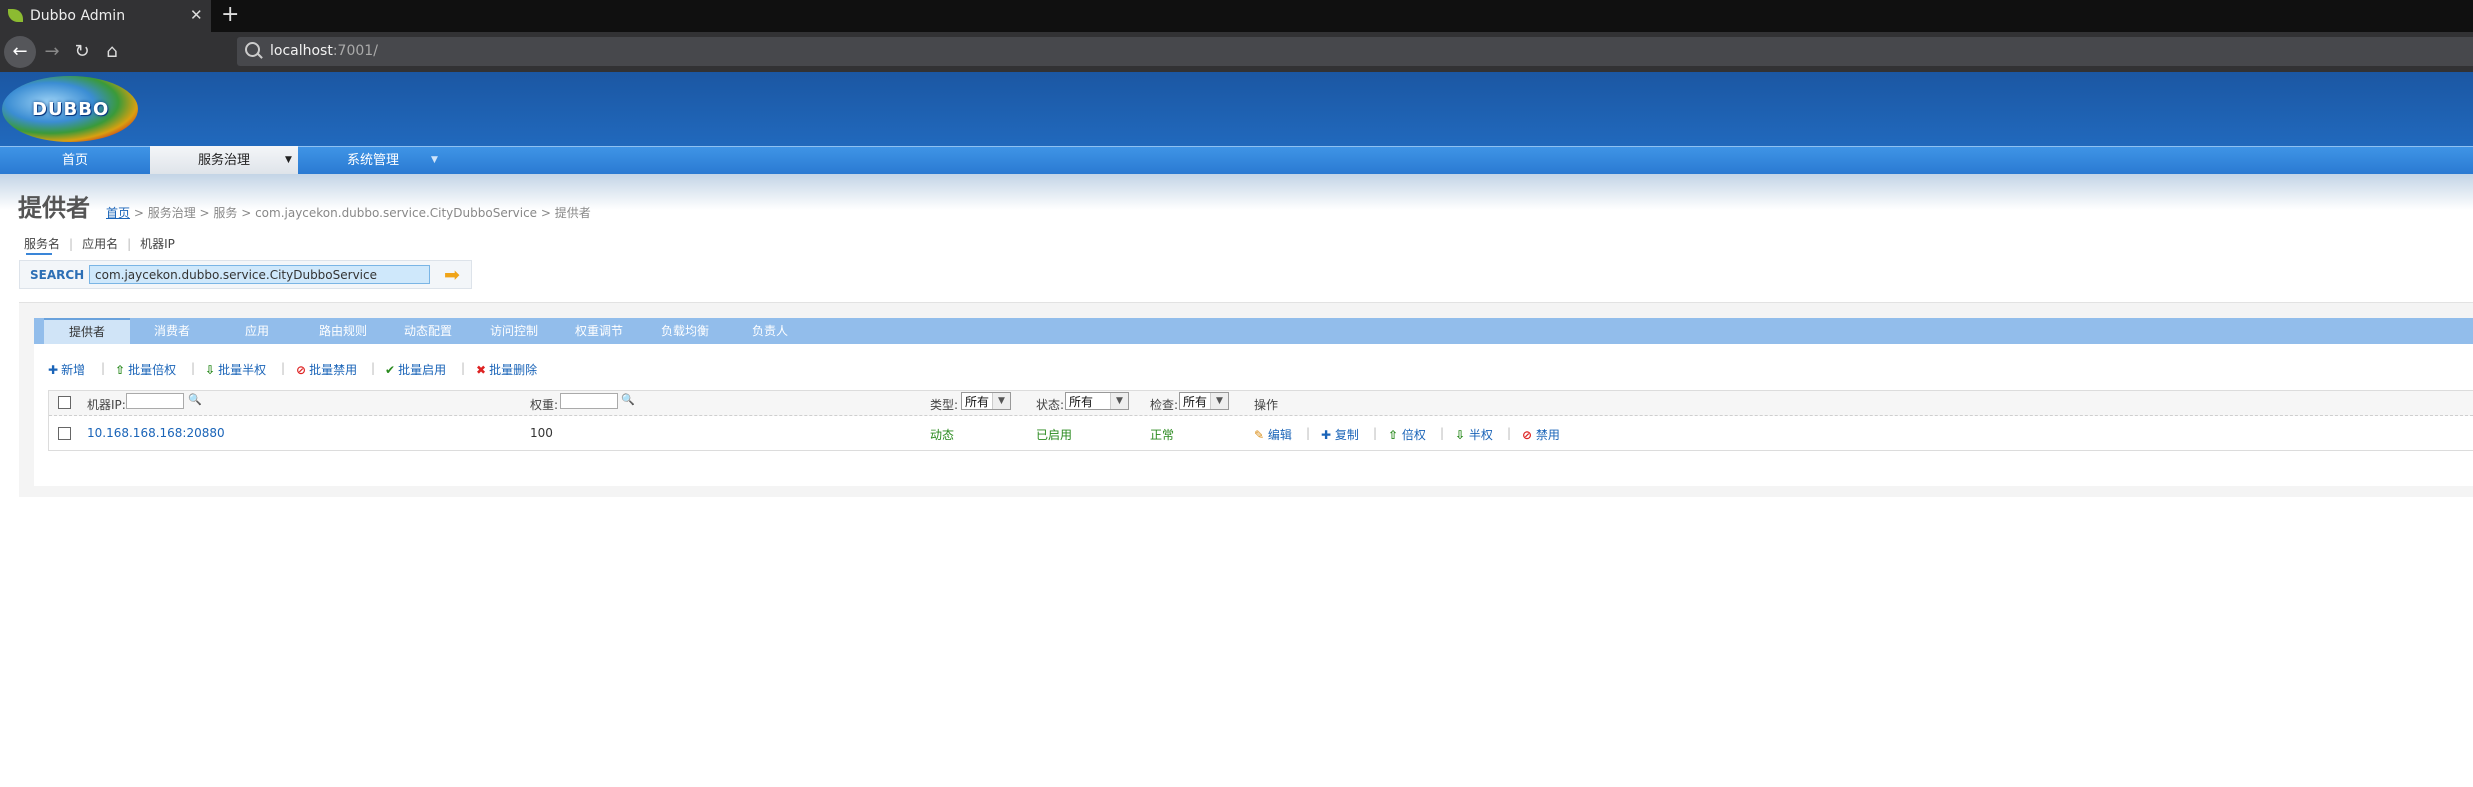 The image size is (2473, 787). What do you see at coordinates (145, 369) in the screenshot?
I see `batch-double-weight-button: ⇧ 批量倍权` at bounding box center [145, 369].